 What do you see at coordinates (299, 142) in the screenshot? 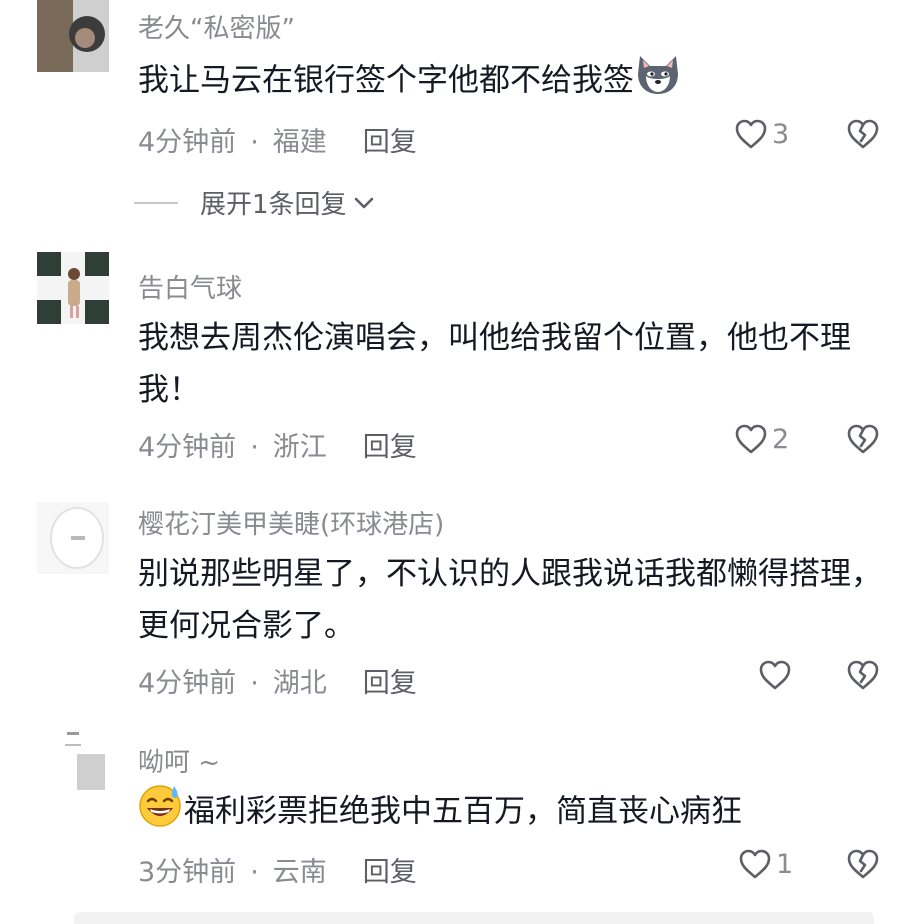
I see `location: 福建` at bounding box center [299, 142].